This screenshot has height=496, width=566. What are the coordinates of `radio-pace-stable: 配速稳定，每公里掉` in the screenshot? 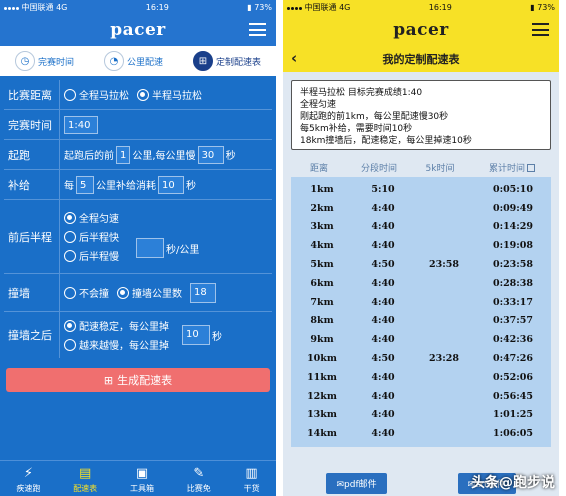 It's located at (116, 325).